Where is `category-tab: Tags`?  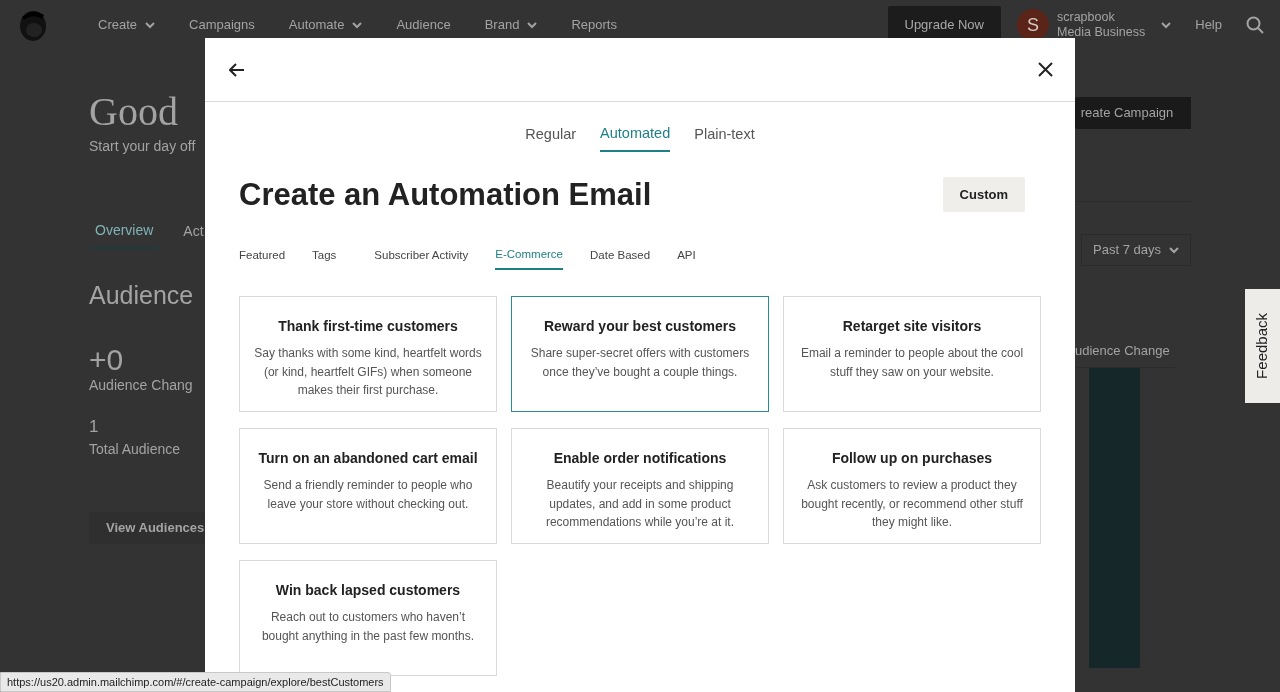 category-tab: Tags is located at coordinates (324, 258).